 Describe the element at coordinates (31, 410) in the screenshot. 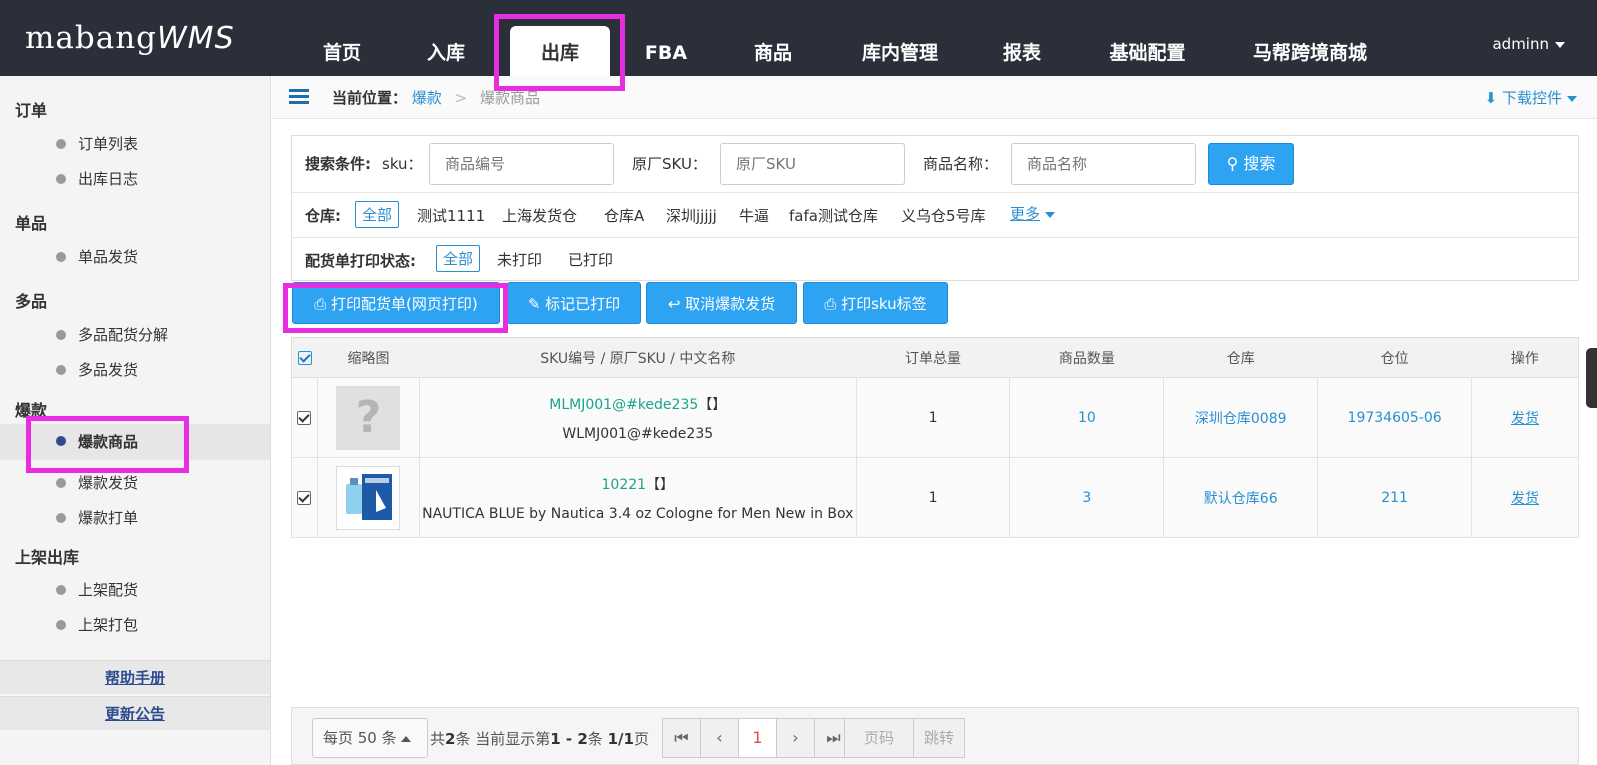

I see `sidebar-group-hot: 爆款` at that location.